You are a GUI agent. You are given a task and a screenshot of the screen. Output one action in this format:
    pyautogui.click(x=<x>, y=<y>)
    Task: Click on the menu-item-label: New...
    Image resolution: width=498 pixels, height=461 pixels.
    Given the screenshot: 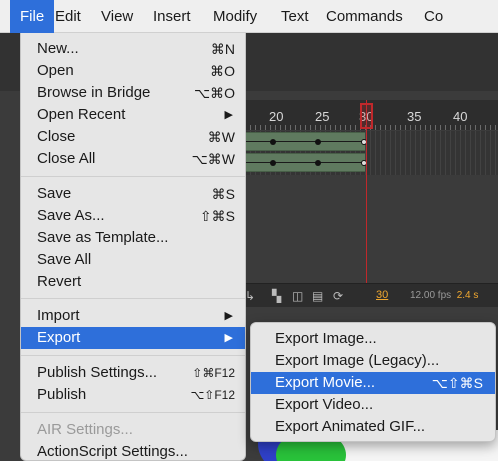 What is the action you would take?
    pyautogui.click(x=58, y=48)
    